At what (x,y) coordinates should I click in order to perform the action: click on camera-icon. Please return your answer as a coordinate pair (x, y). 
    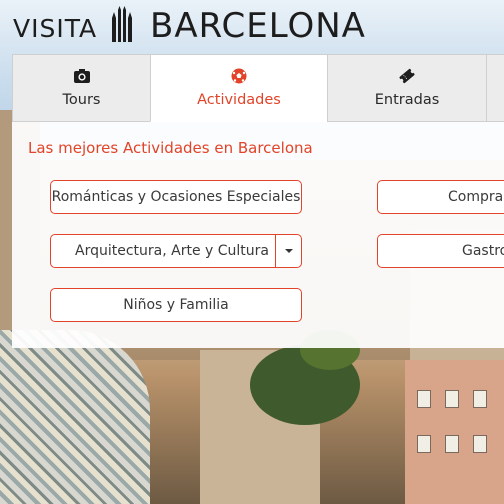
    Looking at the image, I should click on (81, 76).